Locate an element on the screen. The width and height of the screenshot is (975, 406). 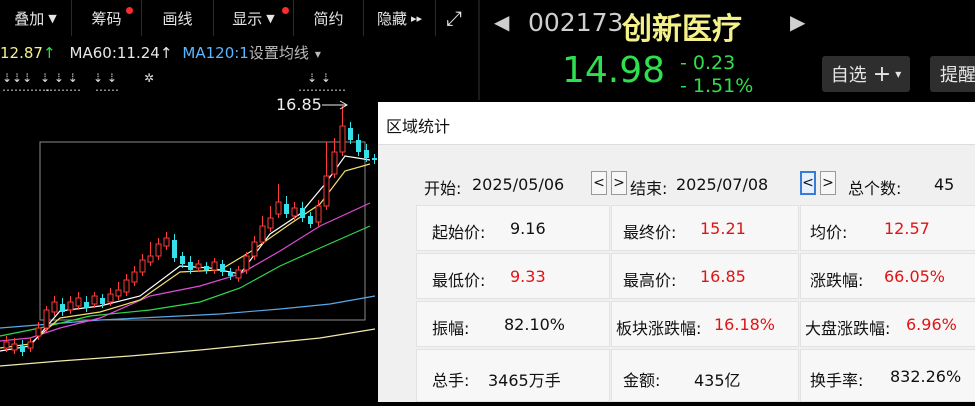
close-price-value: 15.21 is located at coordinates (723, 228).